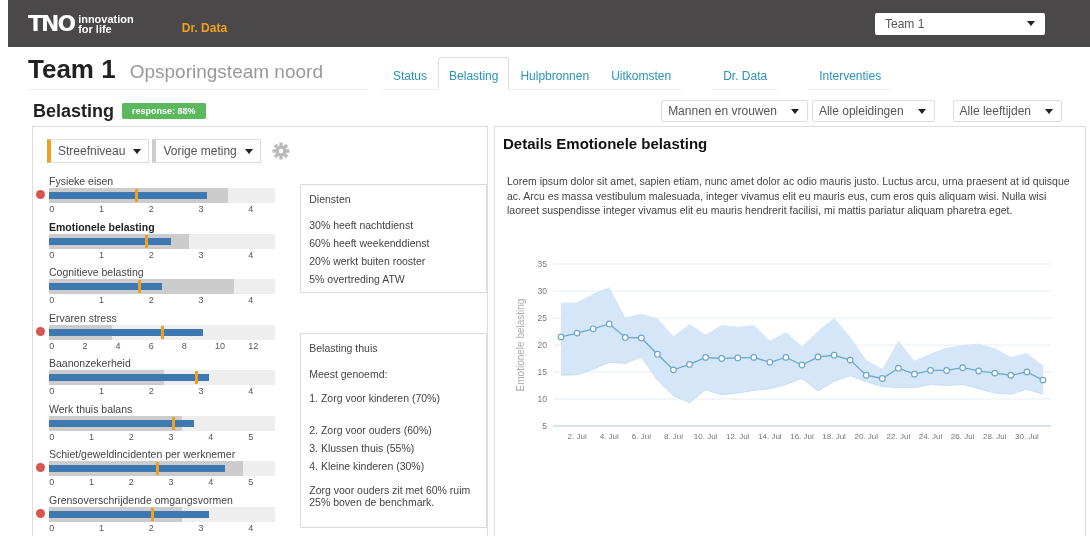 The width and height of the screenshot is (1090, 536). I want to click on axis-tick: 10, so click(220, 345).